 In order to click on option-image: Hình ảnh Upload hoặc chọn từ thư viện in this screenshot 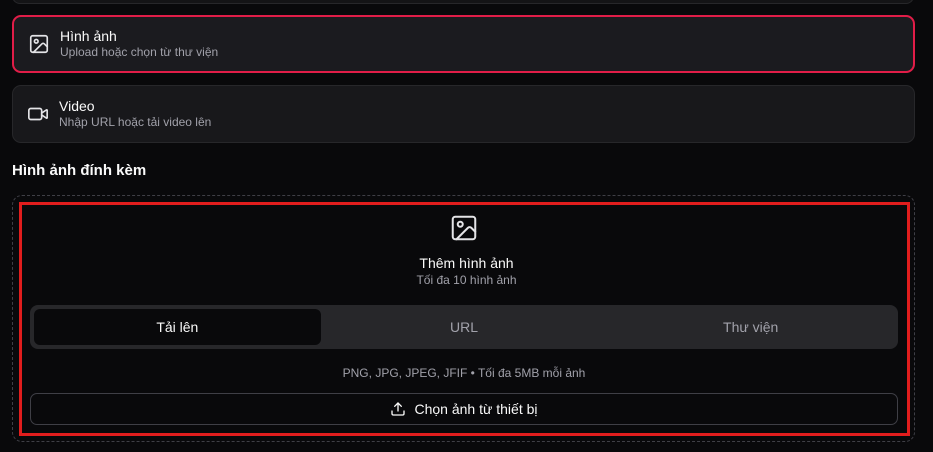, I will do `click(463, 44)`.